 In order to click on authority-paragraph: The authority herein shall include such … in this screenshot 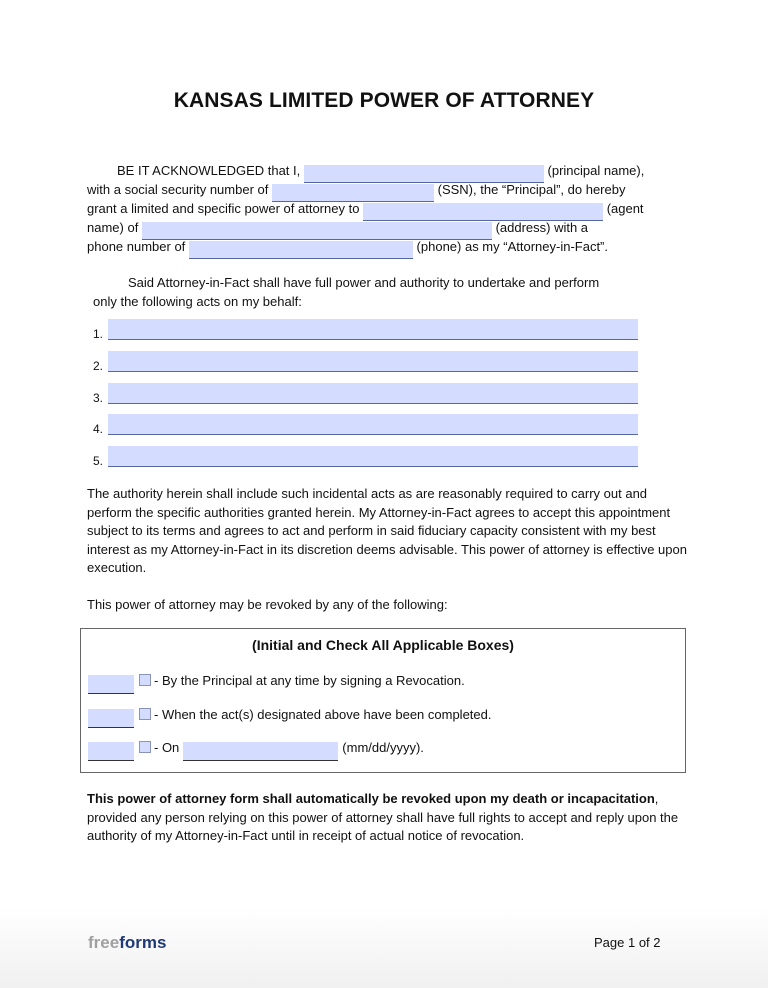, I will do `click(387, 530)`.